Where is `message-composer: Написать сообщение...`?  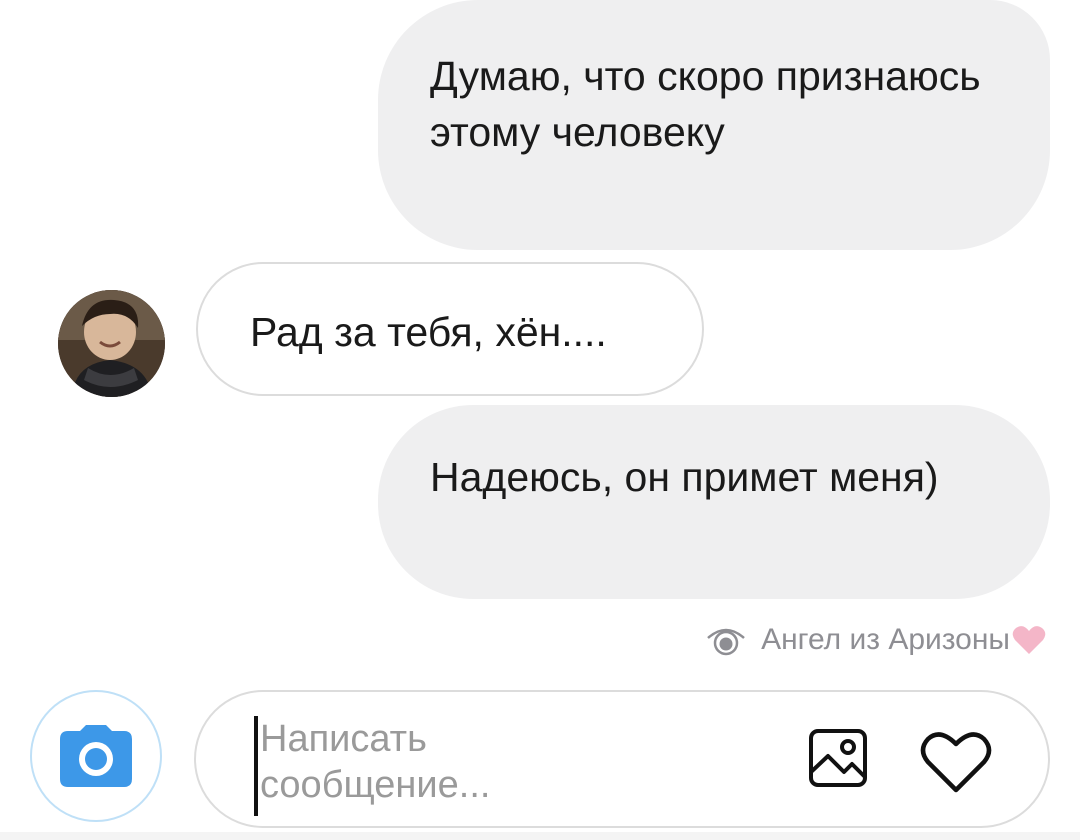 message-composer: Написать сообщение... is located at coordinates (622, 759).